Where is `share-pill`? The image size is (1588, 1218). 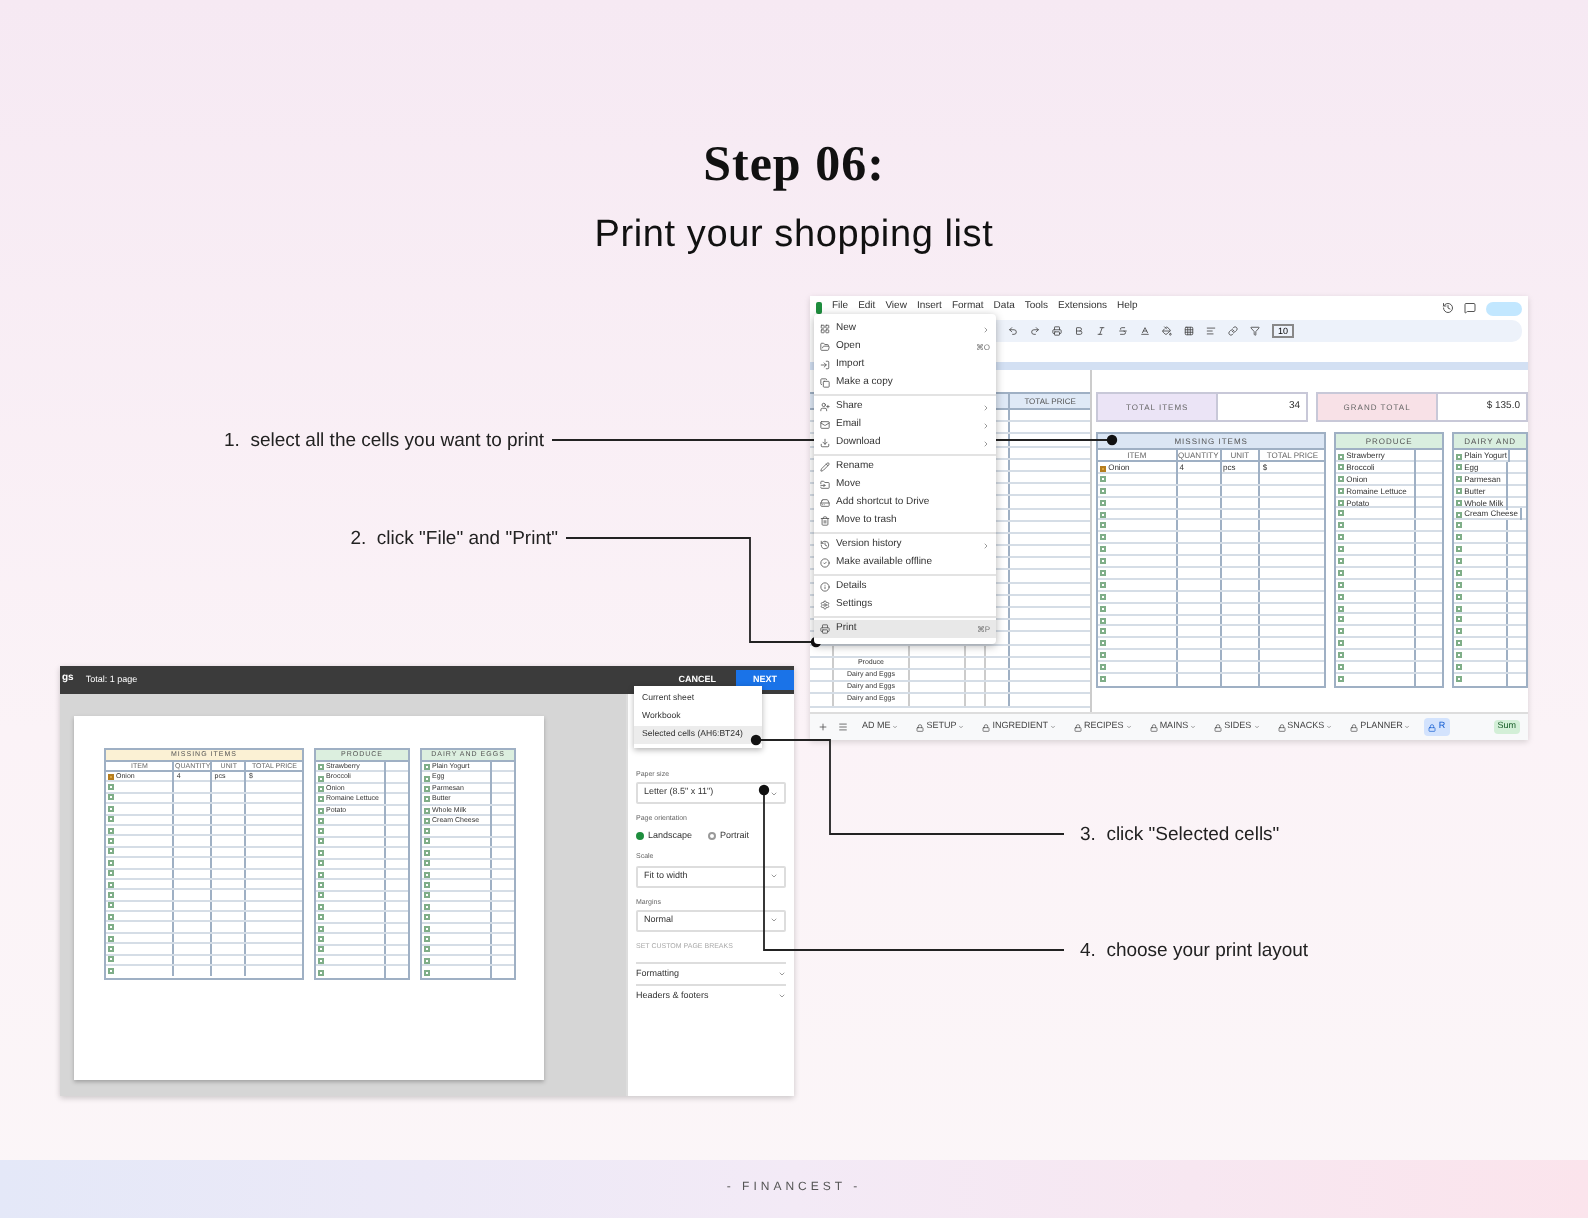 share-pill is located at coordinates (1504, 308).